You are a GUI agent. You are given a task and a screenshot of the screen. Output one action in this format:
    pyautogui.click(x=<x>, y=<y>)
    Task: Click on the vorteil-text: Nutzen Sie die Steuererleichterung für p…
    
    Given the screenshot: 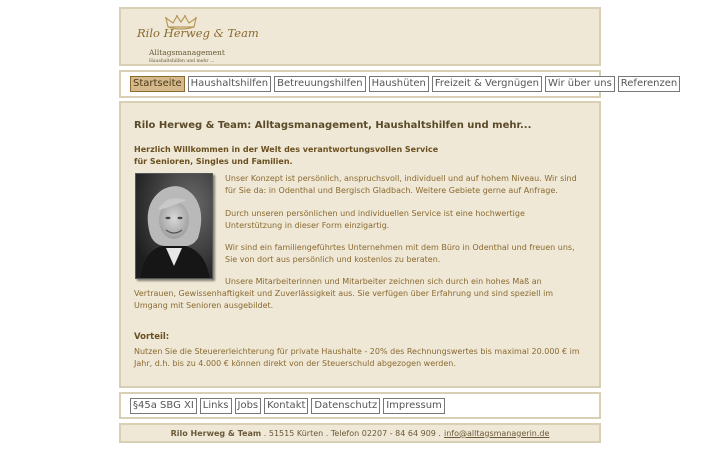 What is the action you would take?
    pyautogui.click(x=357, y=357)
    